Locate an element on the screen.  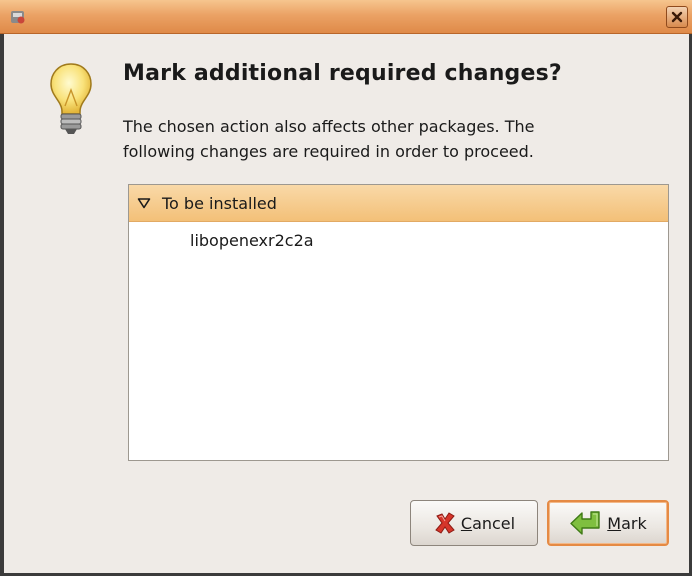
cancel-mnemonic: C is located at coordinates (466, 523).